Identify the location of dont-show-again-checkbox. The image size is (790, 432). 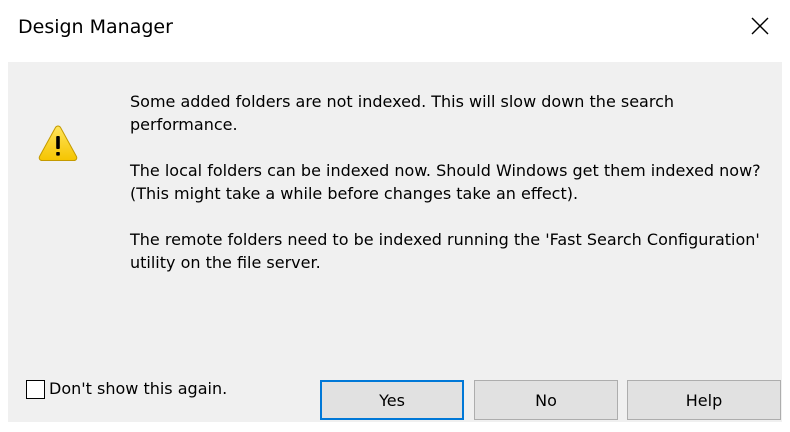
(35, 389).